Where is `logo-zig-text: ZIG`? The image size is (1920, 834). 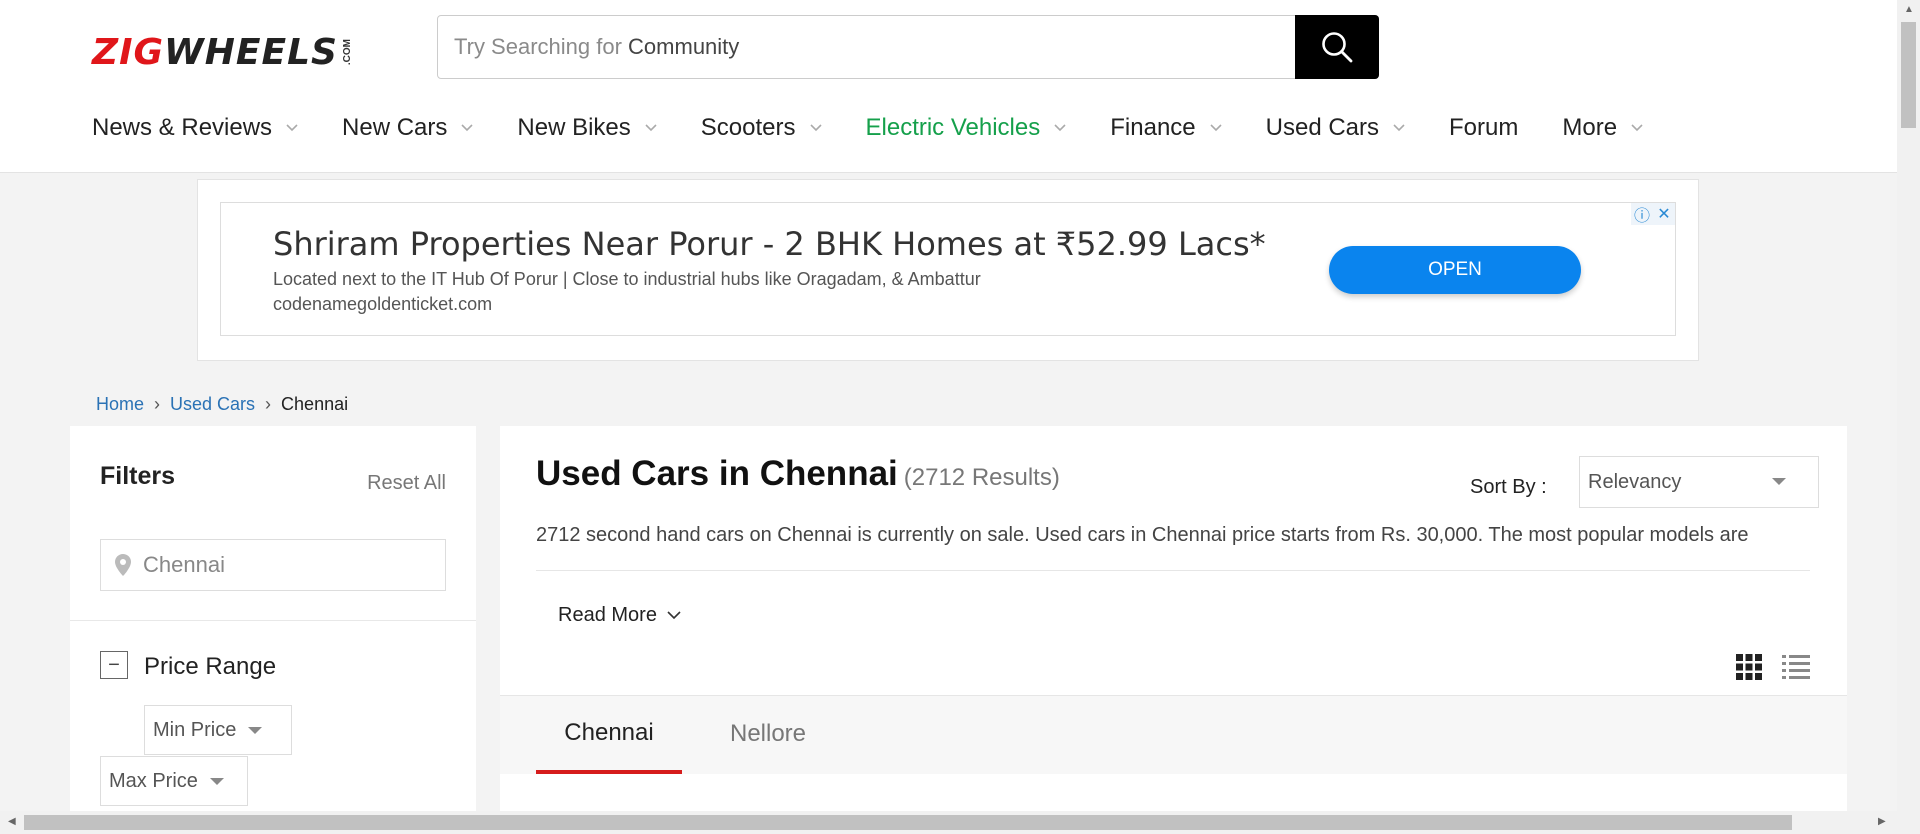
logo-zig-text: ZIG is located at coordinates (128, 52).